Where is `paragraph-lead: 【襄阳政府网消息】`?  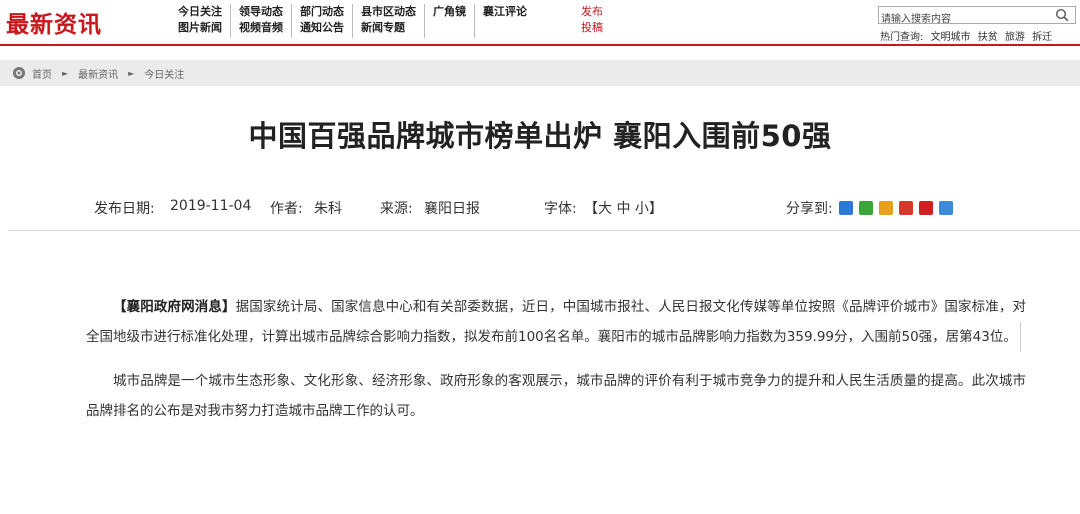 paragraph-lead: 【襄阳政府网消息】 is located at coordinates (174, 307).